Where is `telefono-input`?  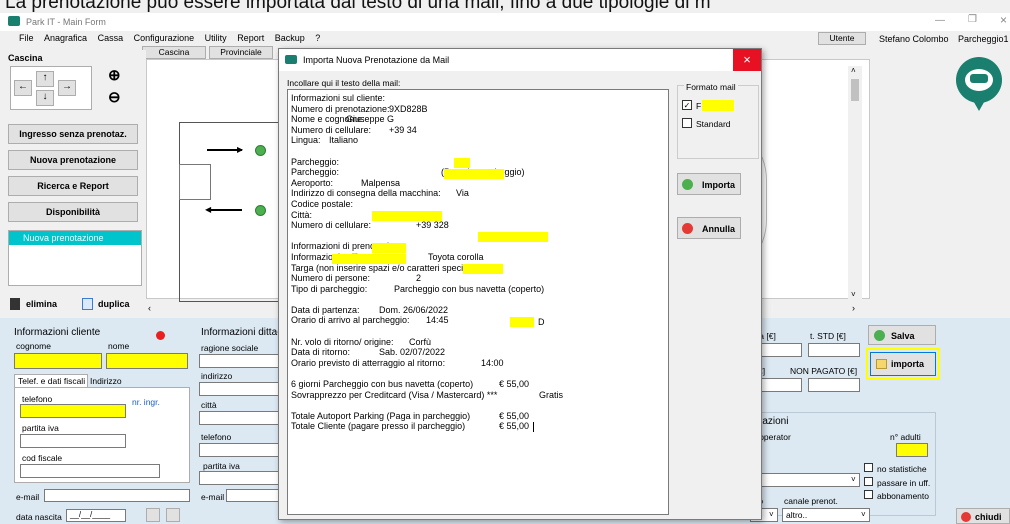
telefono-input is located at coordinates (73, 411).